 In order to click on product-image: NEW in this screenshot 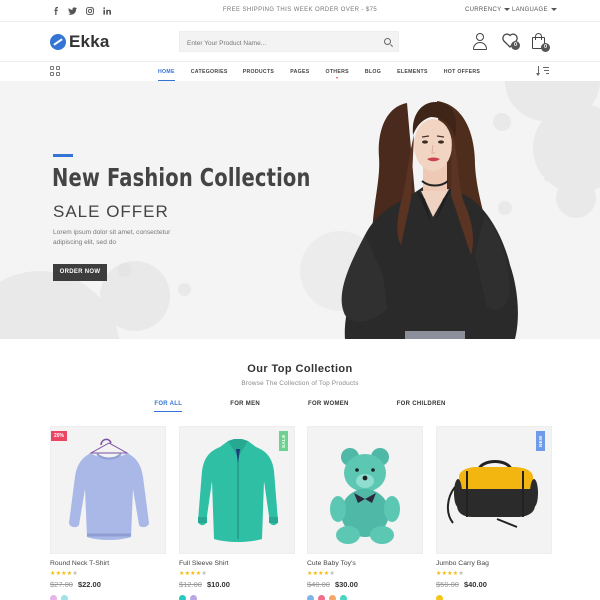, I will do `click(494, 490)`.